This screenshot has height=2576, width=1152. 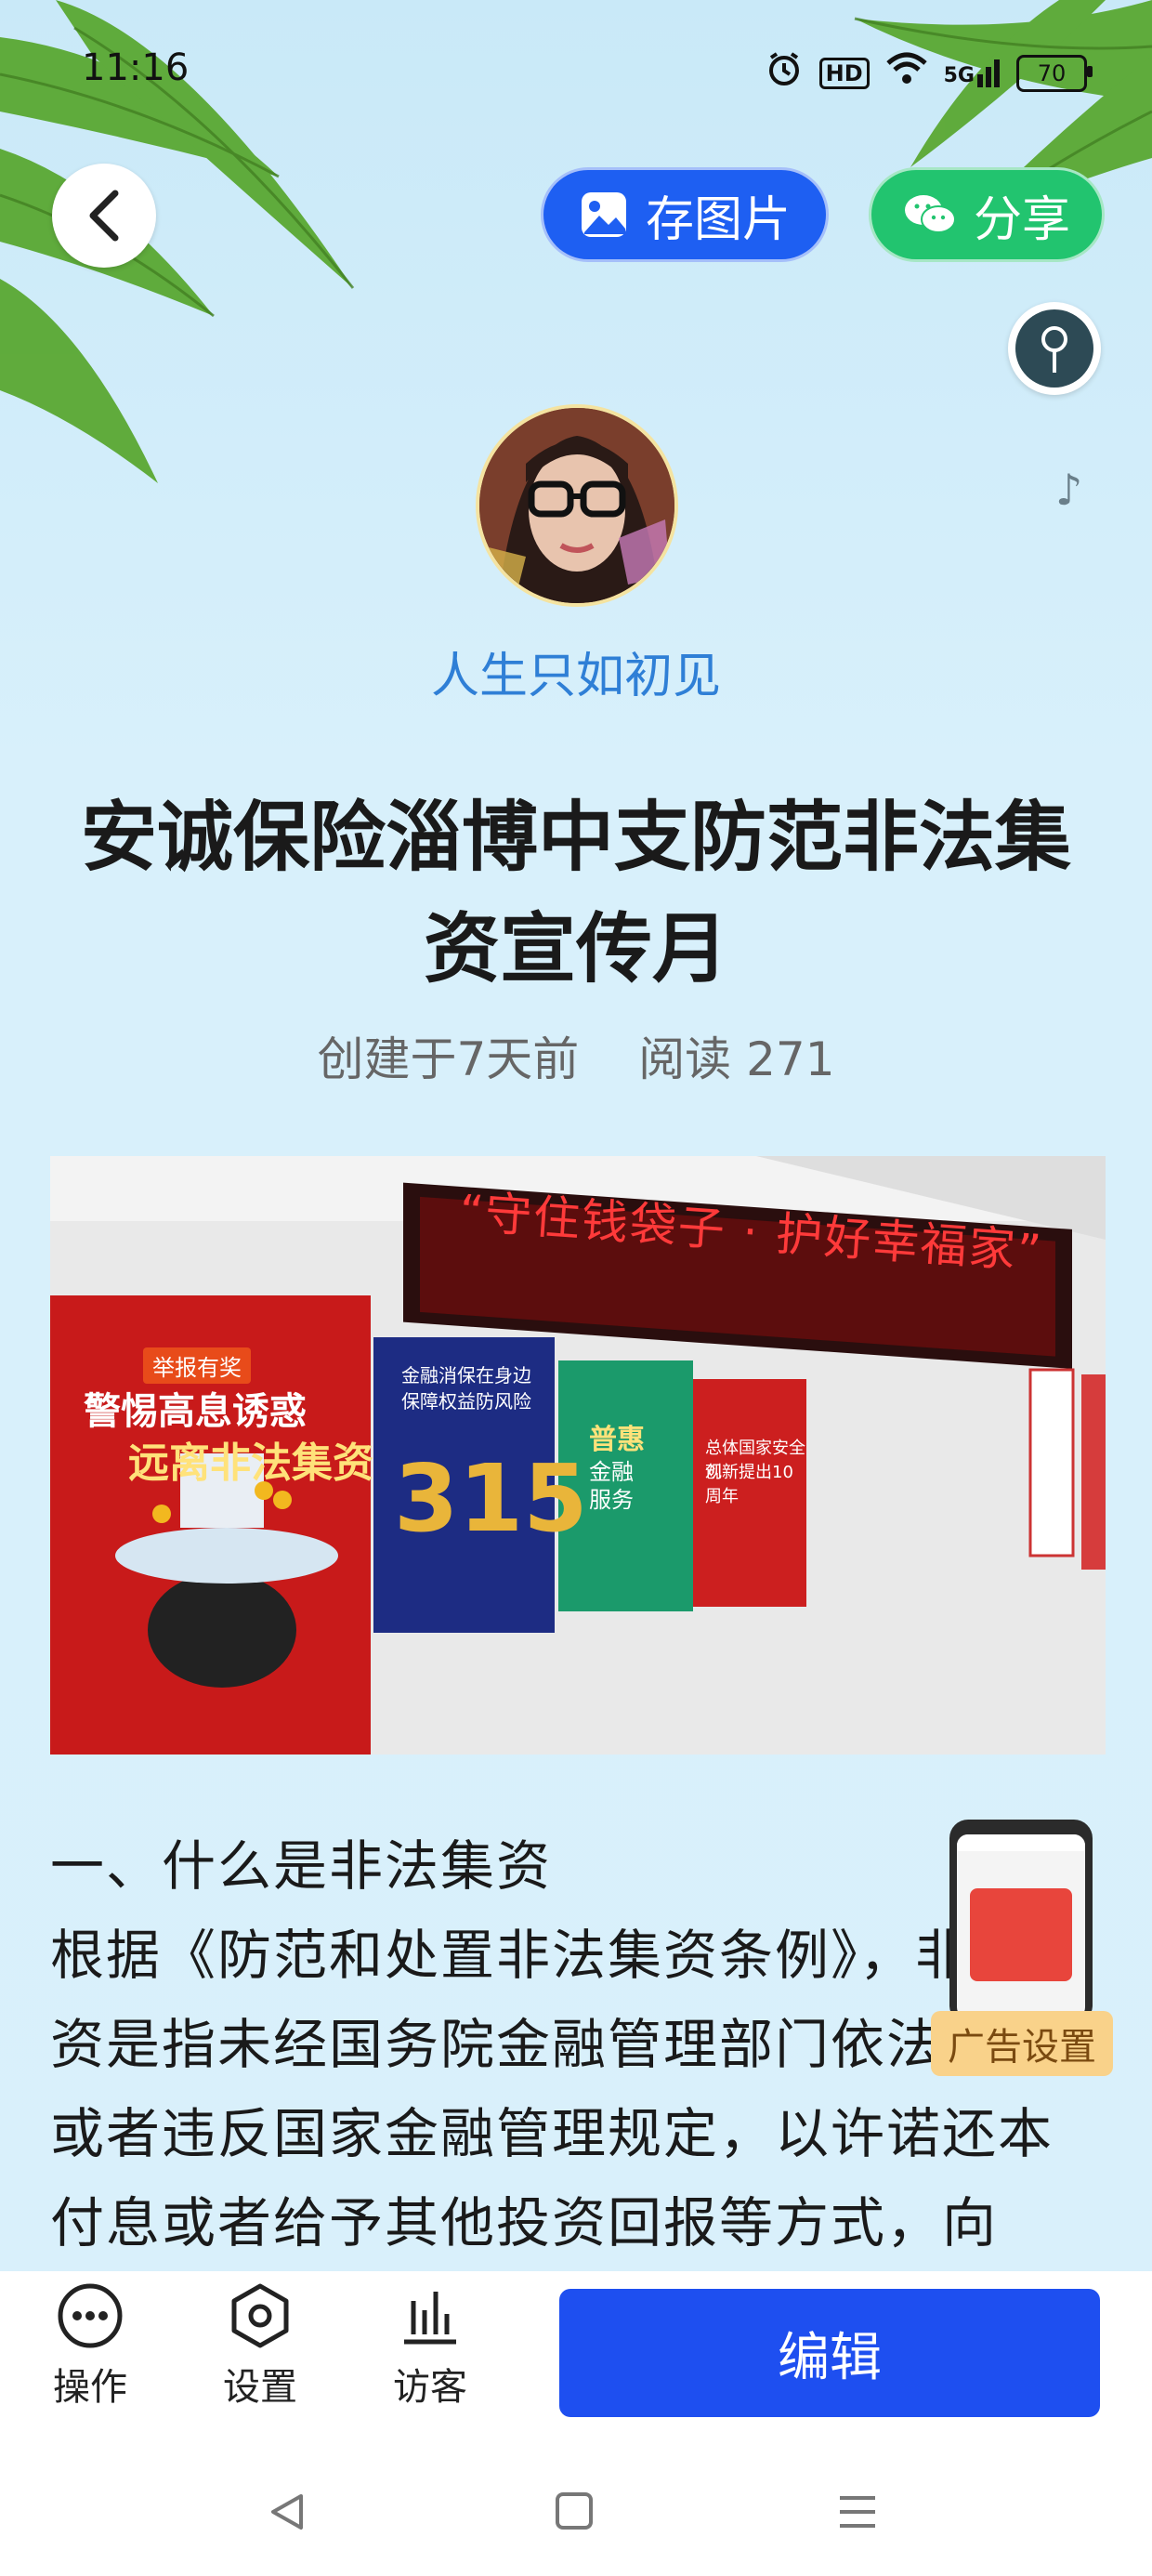 I want to click on back-button, so click(x=104, y=216).